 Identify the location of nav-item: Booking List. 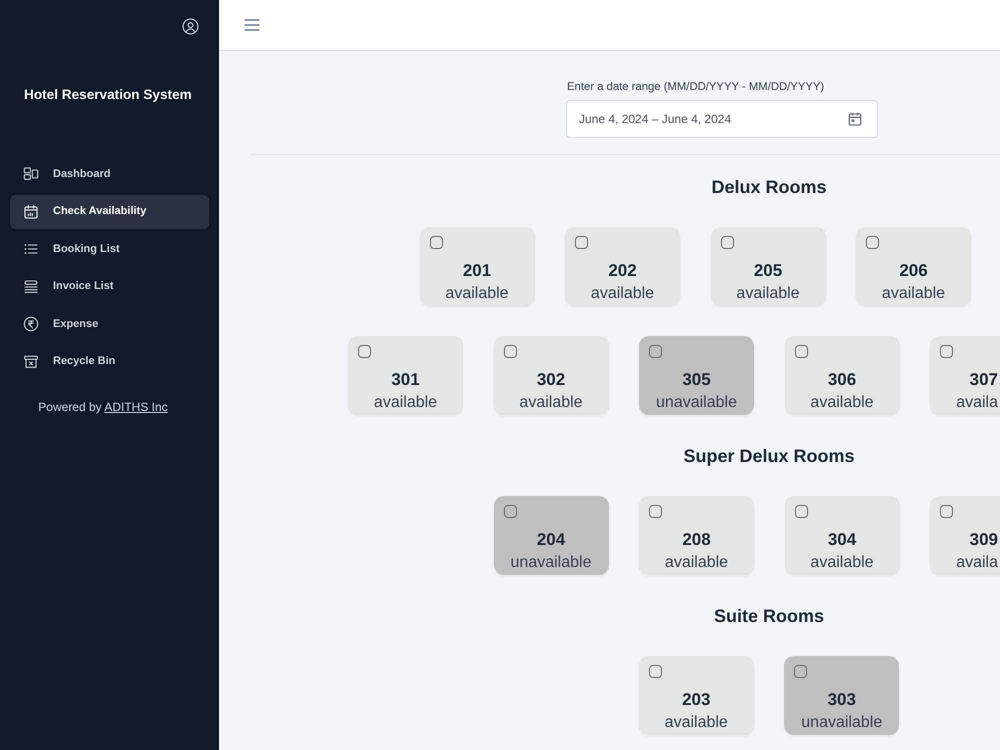
(109, 249).